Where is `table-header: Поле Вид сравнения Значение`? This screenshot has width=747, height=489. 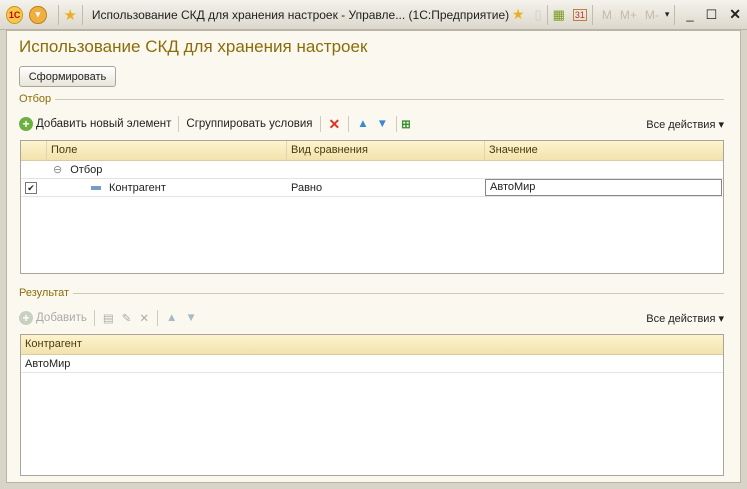
table-header: Поле Вид сравнения Значение is located at coordinates (372, 151).